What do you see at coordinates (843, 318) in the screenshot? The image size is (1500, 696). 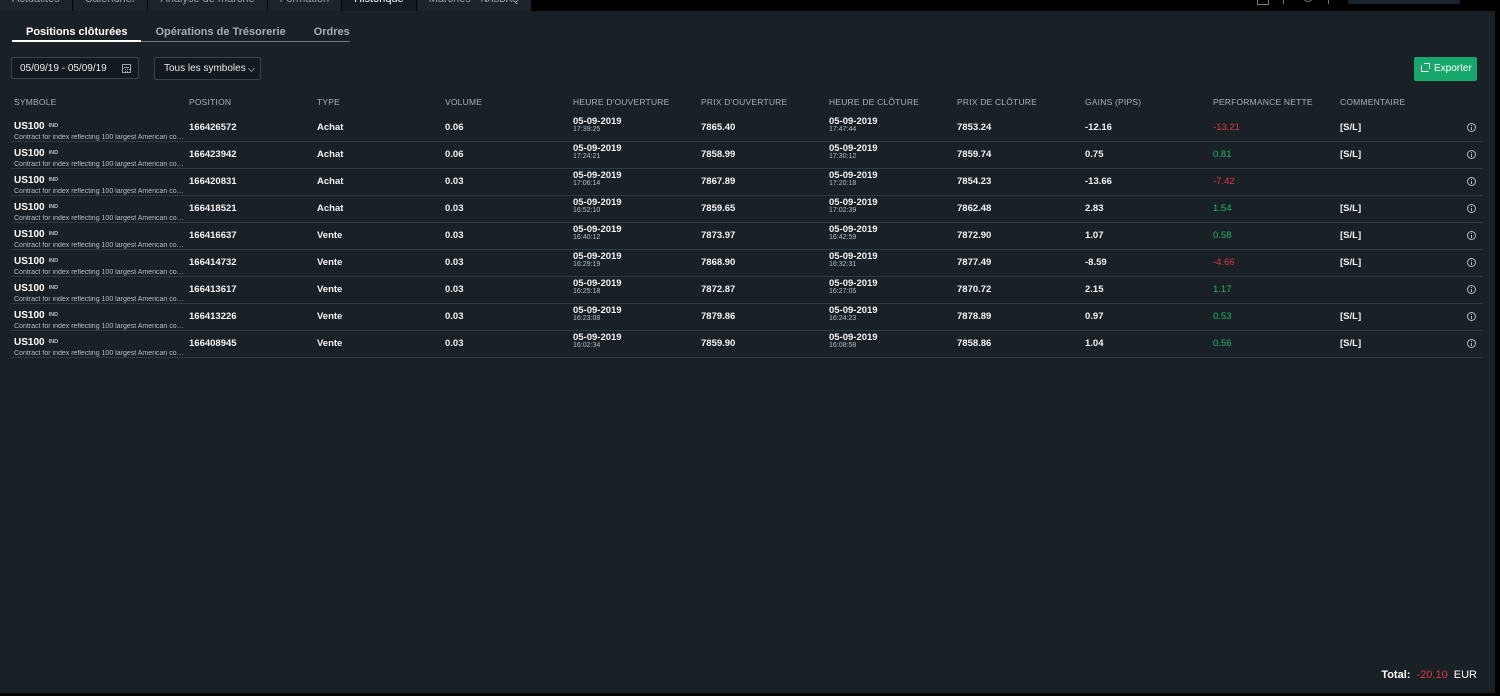 I see `close-time: 16:24:23` at bounding box center [843, 318].